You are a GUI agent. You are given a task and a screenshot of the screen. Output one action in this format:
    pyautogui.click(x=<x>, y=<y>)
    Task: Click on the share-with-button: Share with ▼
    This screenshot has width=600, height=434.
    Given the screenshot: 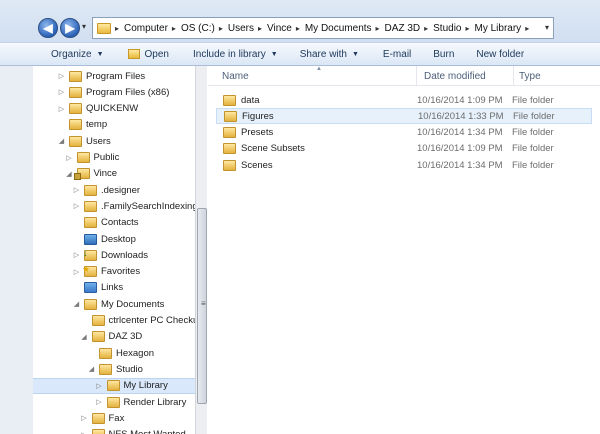 What is the action you would take?
    pyautogui.click(x=329, y=54)
    